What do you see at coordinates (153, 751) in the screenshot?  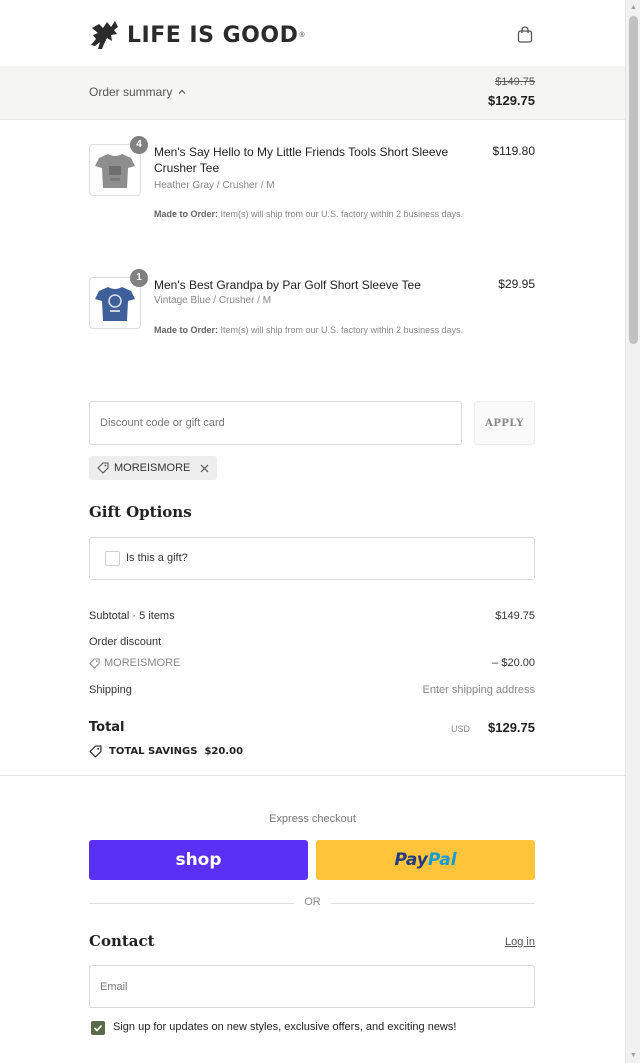 I see `savings-label: TOTAL SAVINGS` at bounding box center [153, 751].